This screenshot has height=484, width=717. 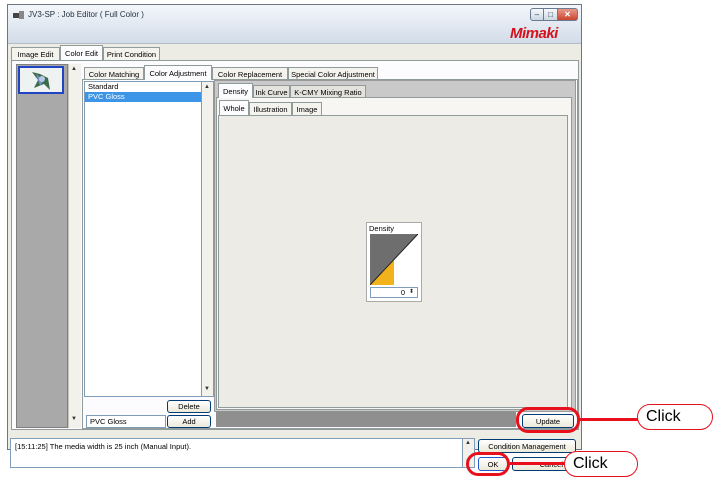 I want to click on list-scrollbar: ▲ ▼, so click(x=207, y=239).